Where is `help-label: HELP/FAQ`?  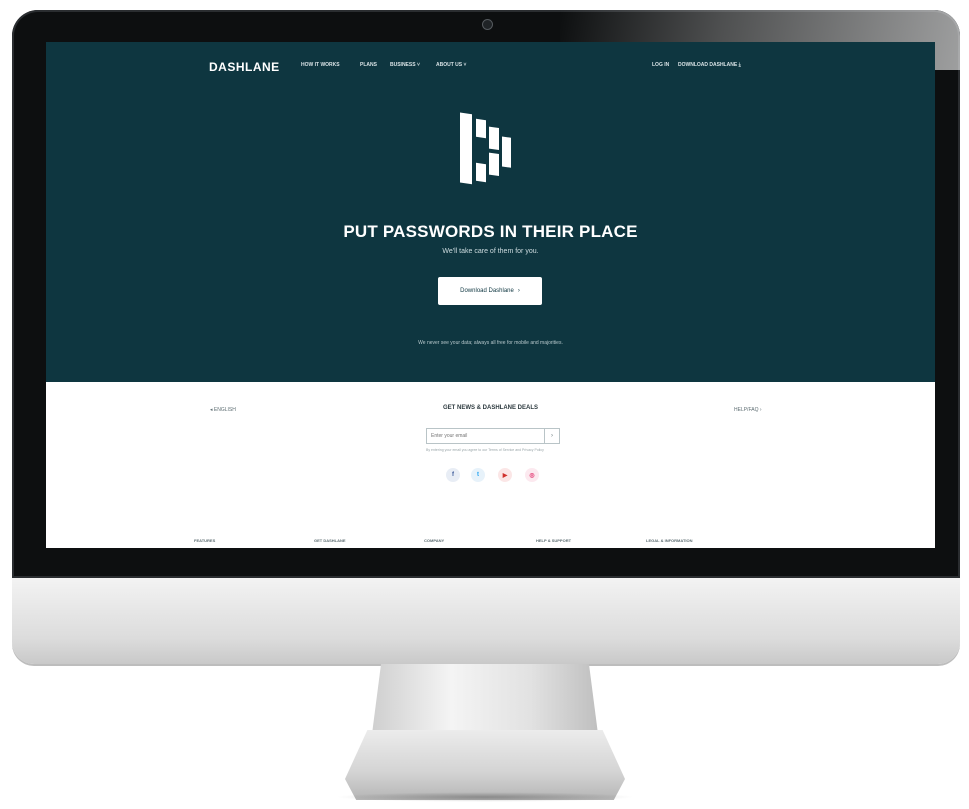 help-label: HELP/FAQ is located at coordinates (746, 410).